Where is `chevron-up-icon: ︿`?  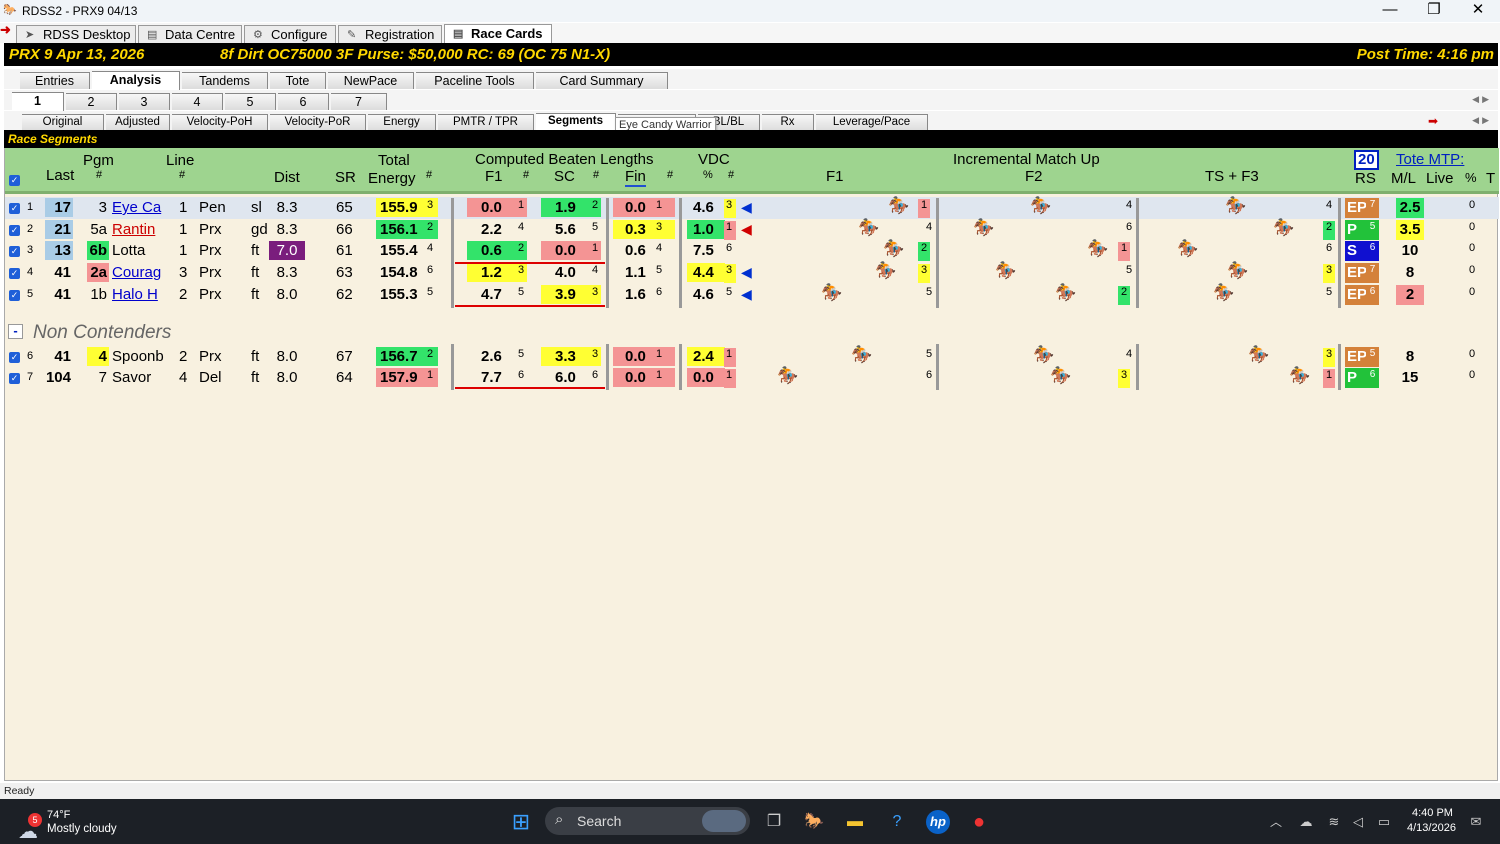 chevron-up-icon: ︿ is located at coordinates (1276, 822).